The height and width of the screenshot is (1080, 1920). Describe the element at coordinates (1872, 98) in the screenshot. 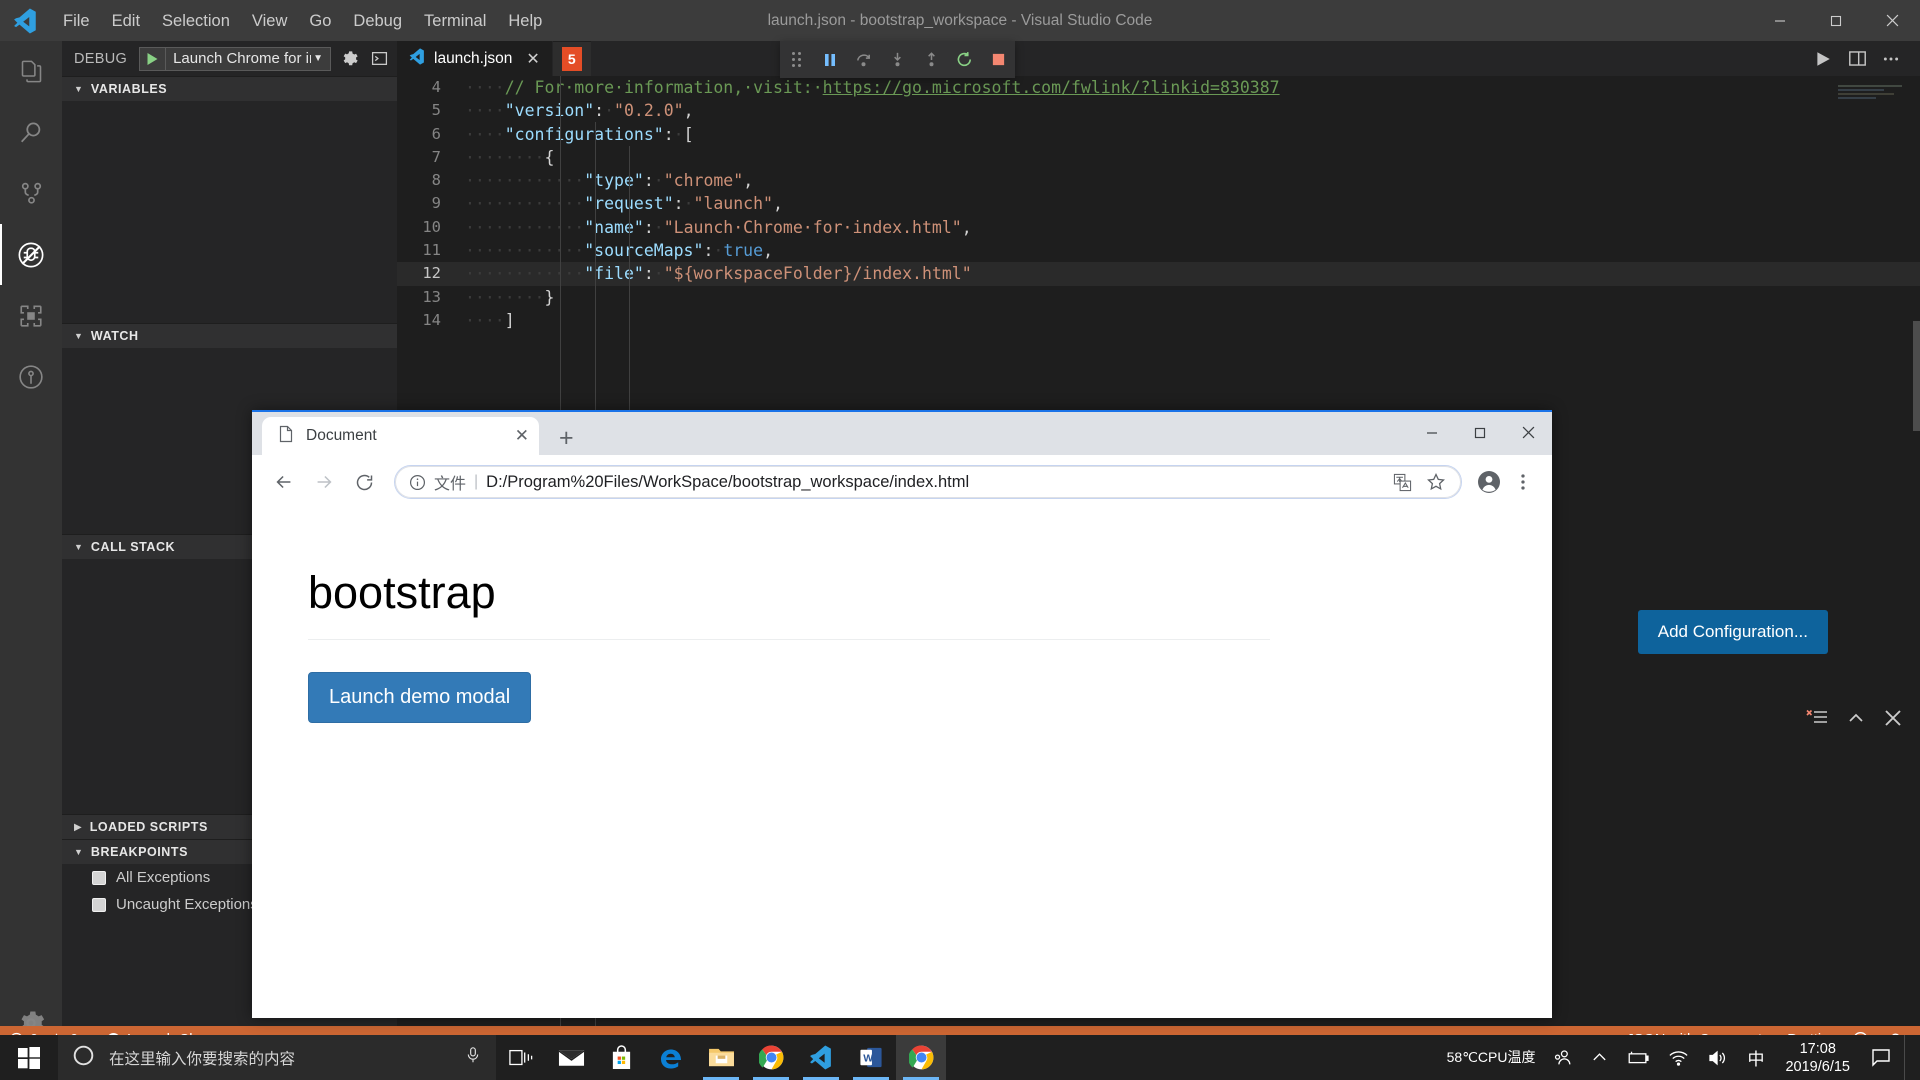

I see `editor-minimap` at that location.